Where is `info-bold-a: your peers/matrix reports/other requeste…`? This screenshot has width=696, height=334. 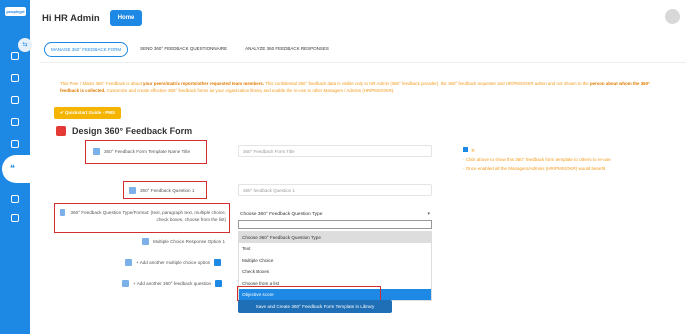 info-bold-a: your peers/matrix reports/other requeste… is located at coordinates (204, 83).